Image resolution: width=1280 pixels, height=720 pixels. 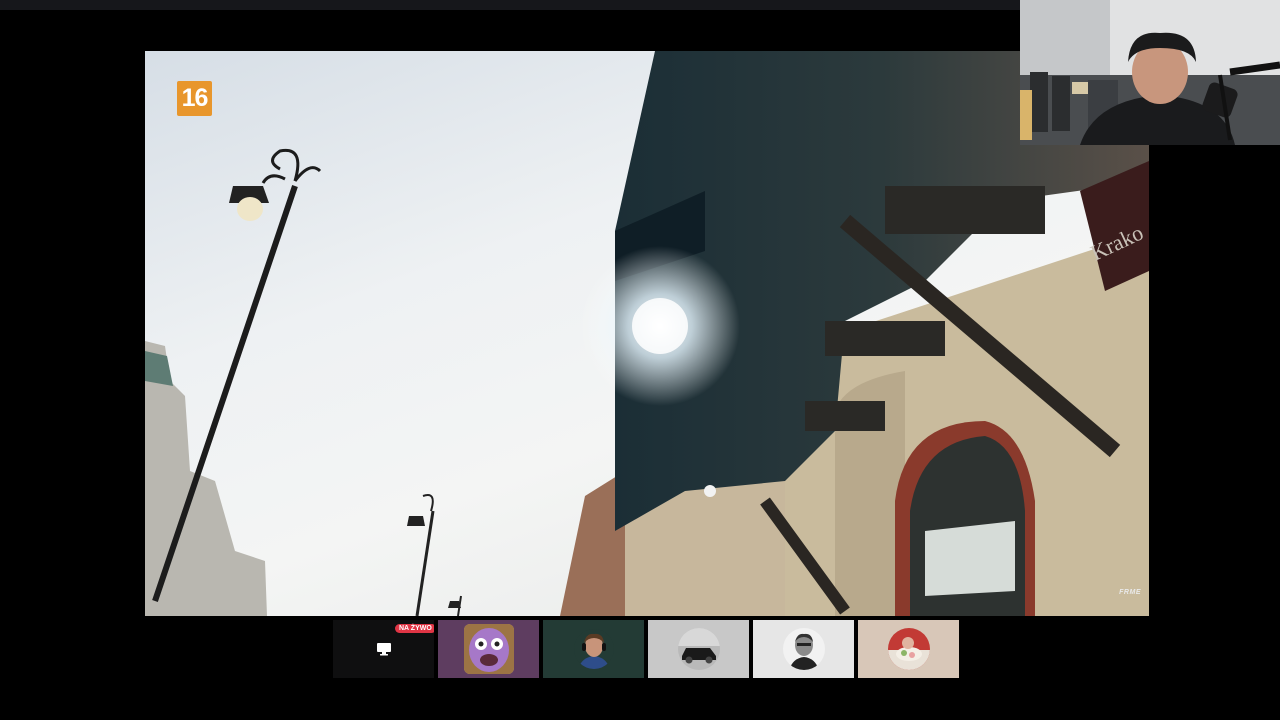 I want to click on screen-share-tile: NA ŻYWO, so click(x=383, y=649).